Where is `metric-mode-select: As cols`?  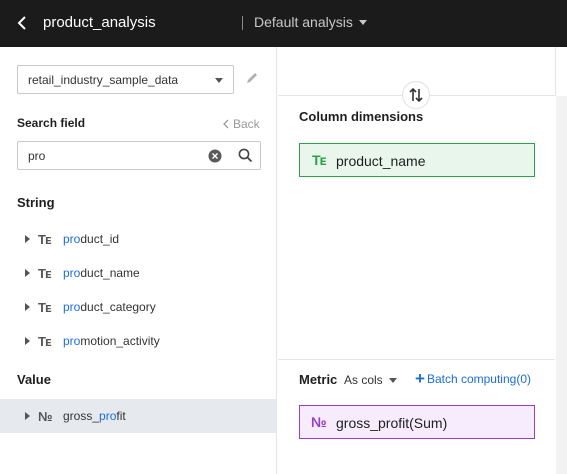 metric-mode-select: As cols is located at coordinates (370, 380).